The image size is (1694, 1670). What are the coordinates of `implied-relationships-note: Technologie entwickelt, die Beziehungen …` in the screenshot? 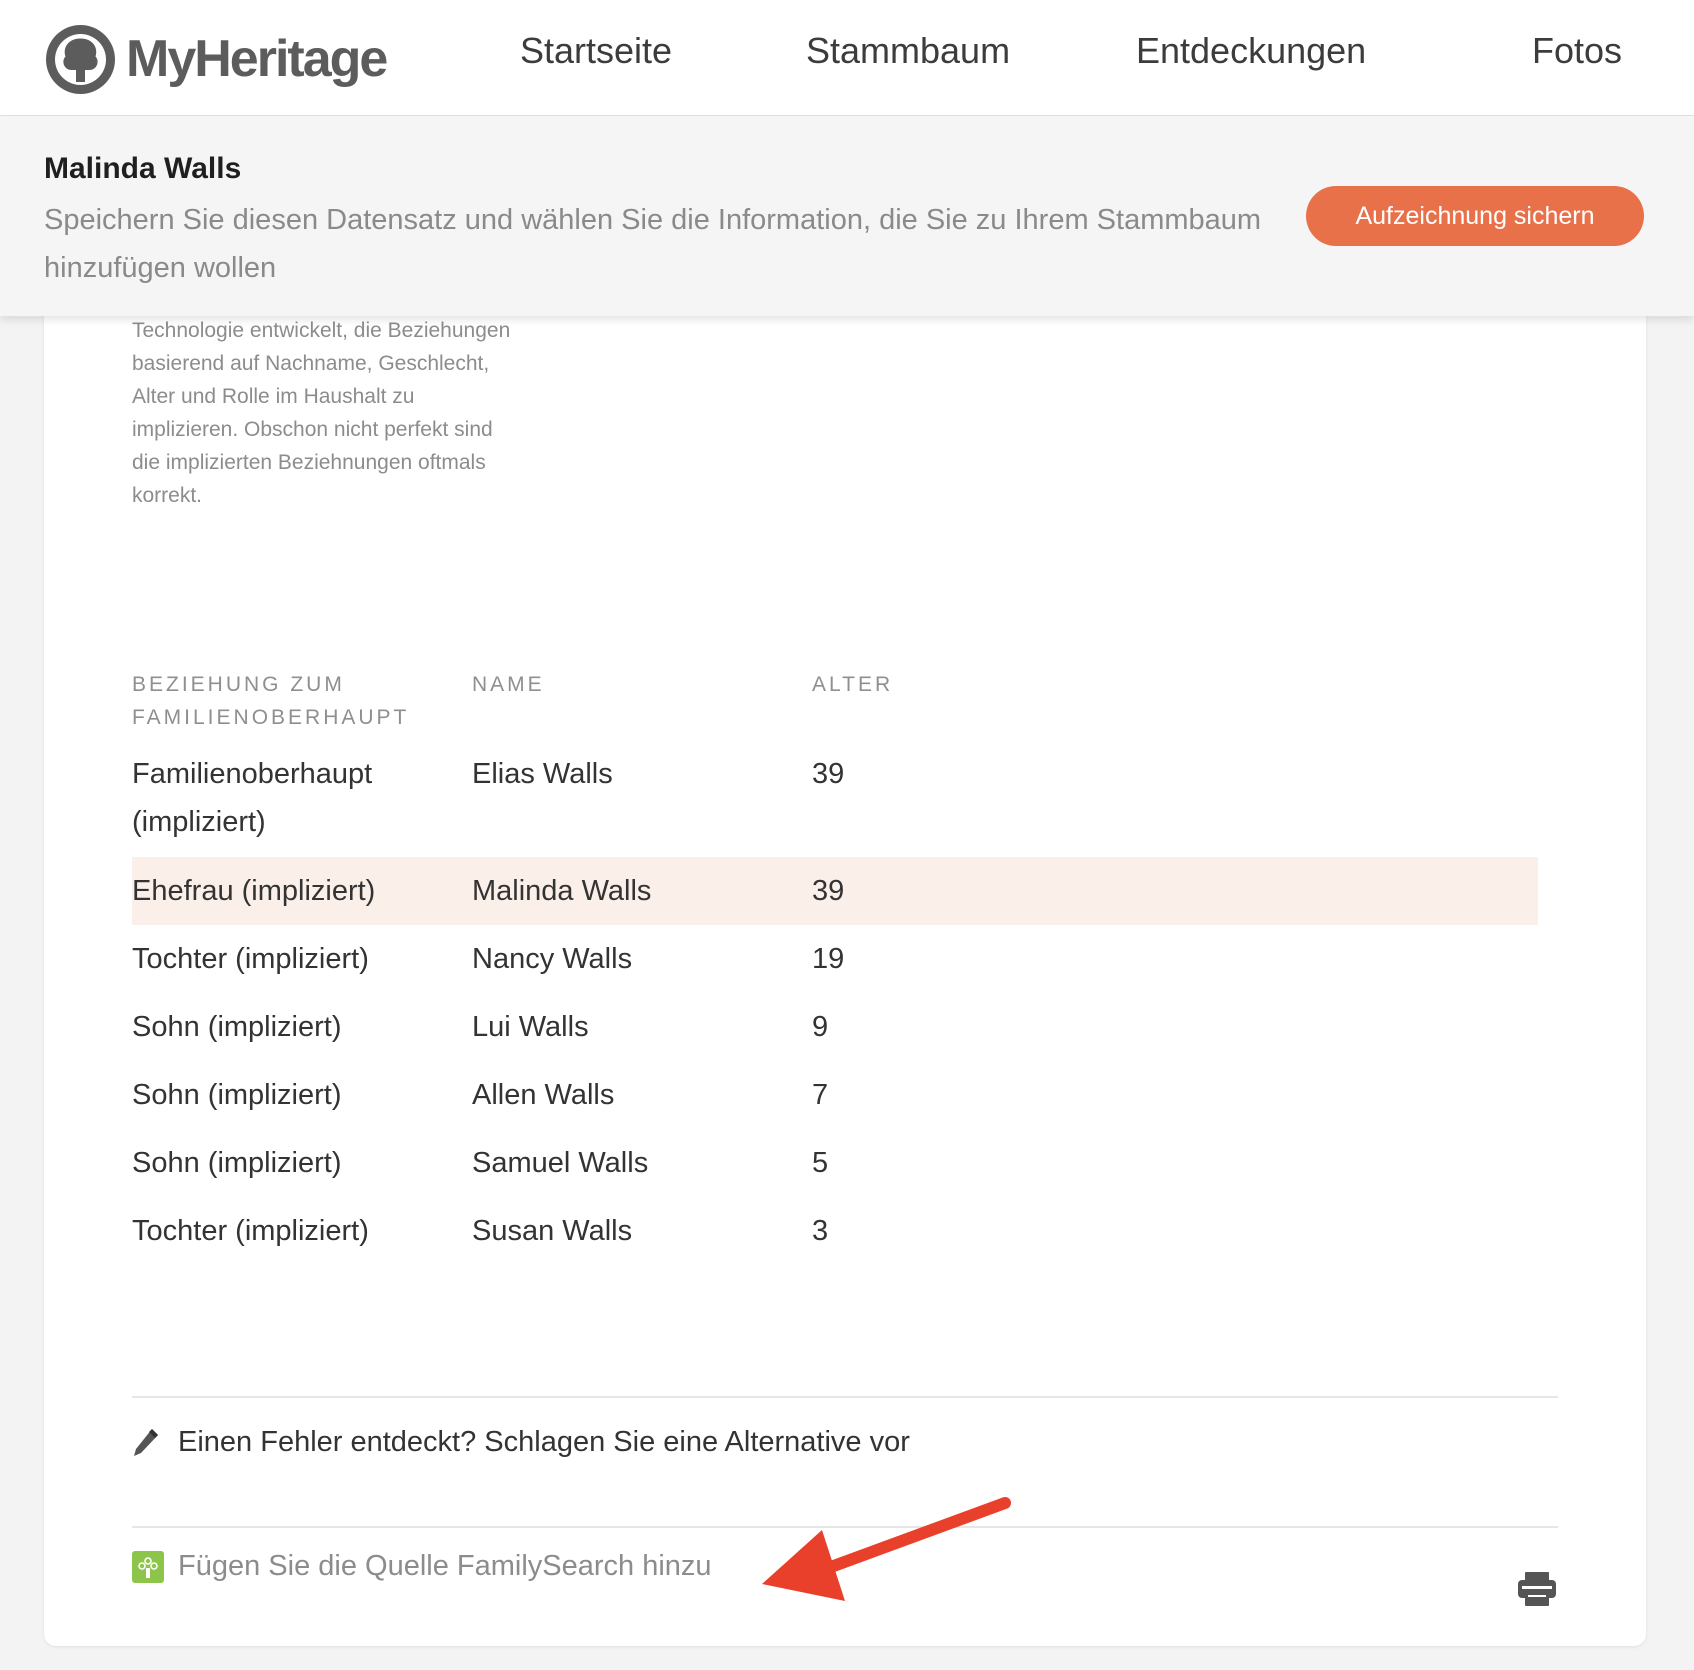 It's located at (321, 413).